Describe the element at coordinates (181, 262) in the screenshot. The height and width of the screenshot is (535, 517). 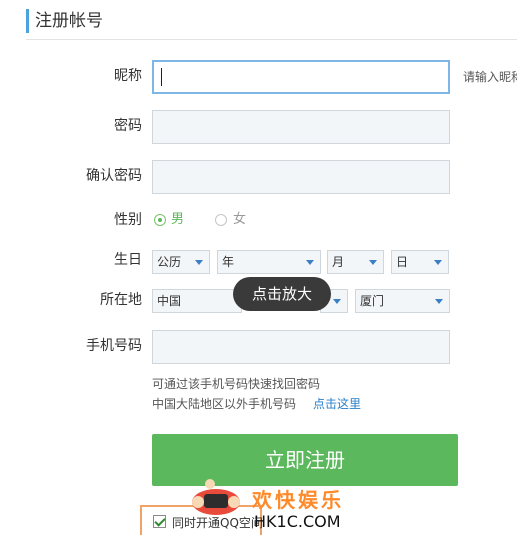
I see `calendar-type-select: 公历` at that location.